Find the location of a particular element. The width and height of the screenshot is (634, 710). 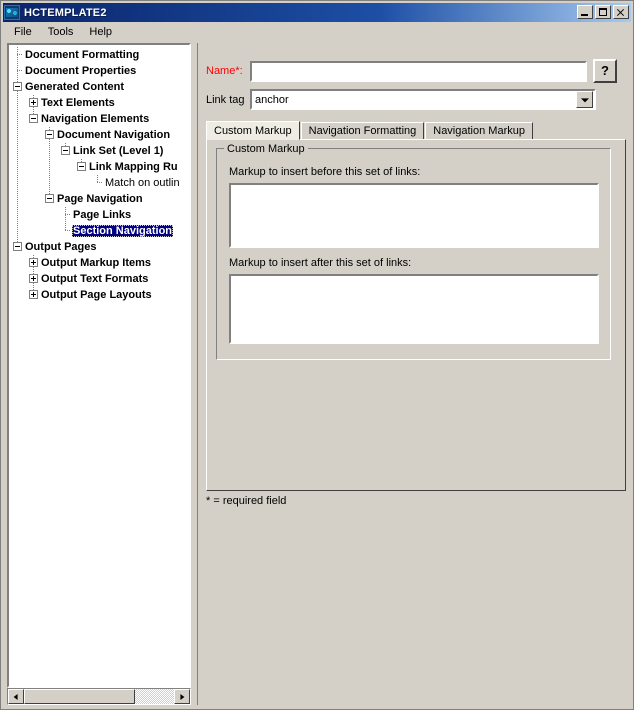

required-field-note: * = required field is located at coordinates (246, 501).